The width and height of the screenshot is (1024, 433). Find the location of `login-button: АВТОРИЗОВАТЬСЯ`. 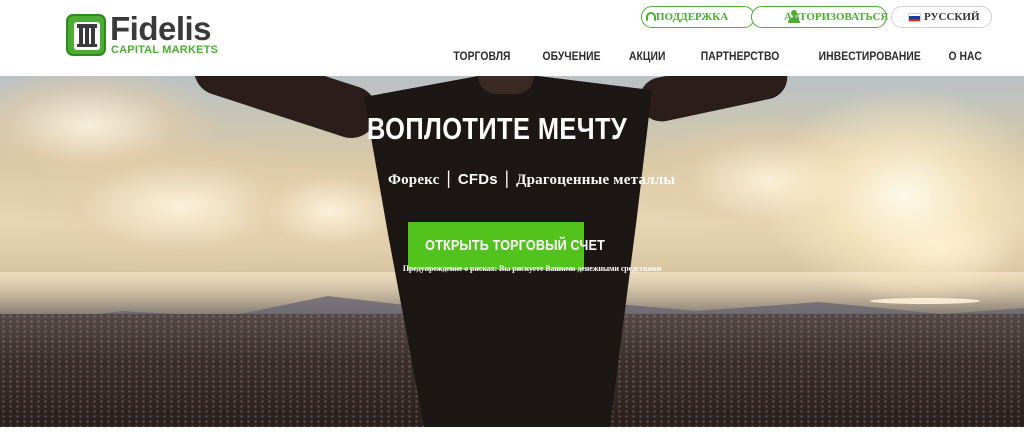

login-button: АВТОРИЗОВАТЬСЯ is located at coordinates (819, 17).